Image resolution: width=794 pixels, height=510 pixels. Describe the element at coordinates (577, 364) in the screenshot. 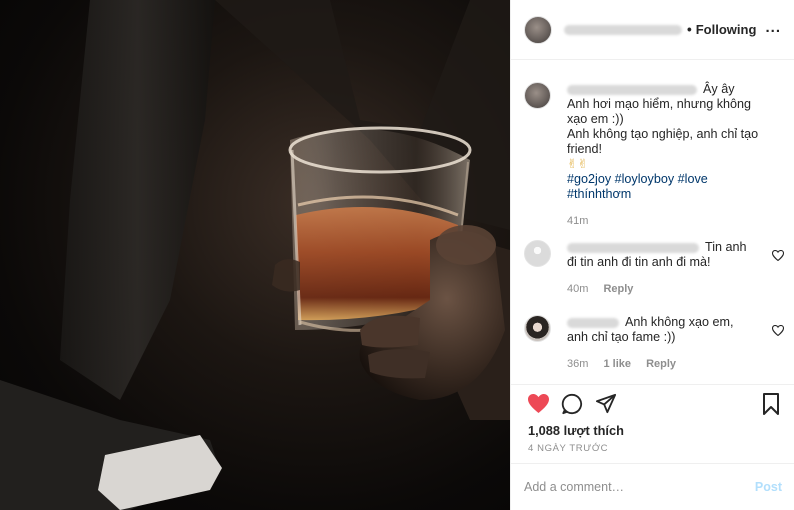

I see `comment-time: 36m` at that location.